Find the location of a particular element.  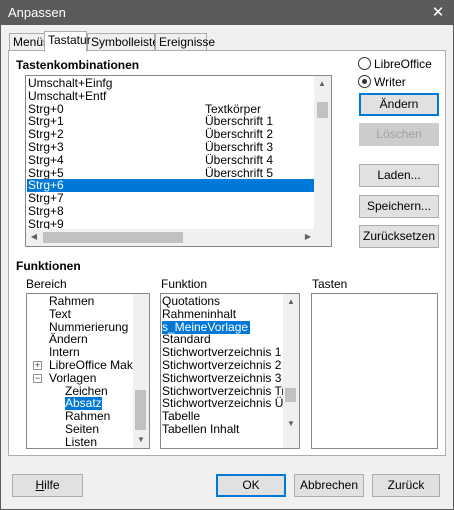

shortcut-hscrollbar: ◀ ▶ is located at coordinates (178, 237).